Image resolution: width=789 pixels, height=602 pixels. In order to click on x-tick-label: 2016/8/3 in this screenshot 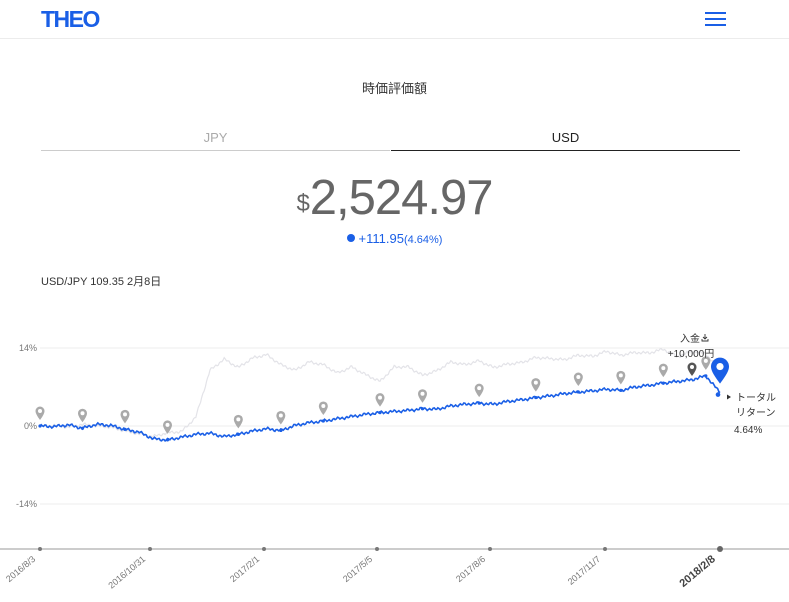, I will do `click(20, 569)`.